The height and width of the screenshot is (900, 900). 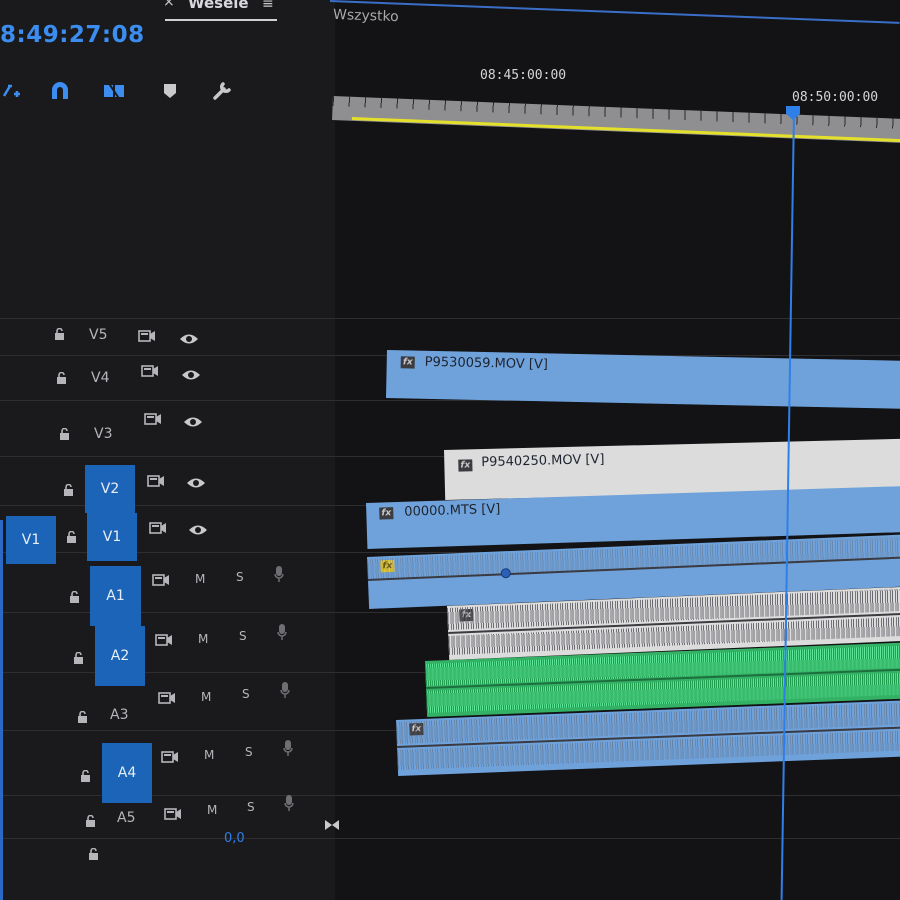 I want to click on master-volume-value: 0,0, so click(x=234, y=838).